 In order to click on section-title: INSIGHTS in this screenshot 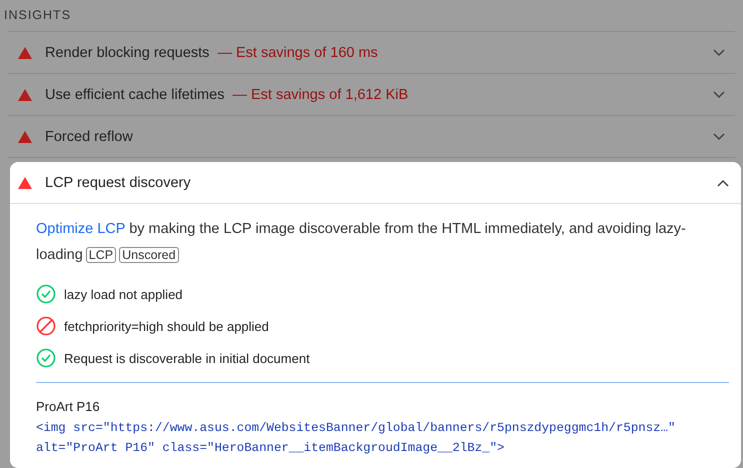, I will do `click(37, 15)`.